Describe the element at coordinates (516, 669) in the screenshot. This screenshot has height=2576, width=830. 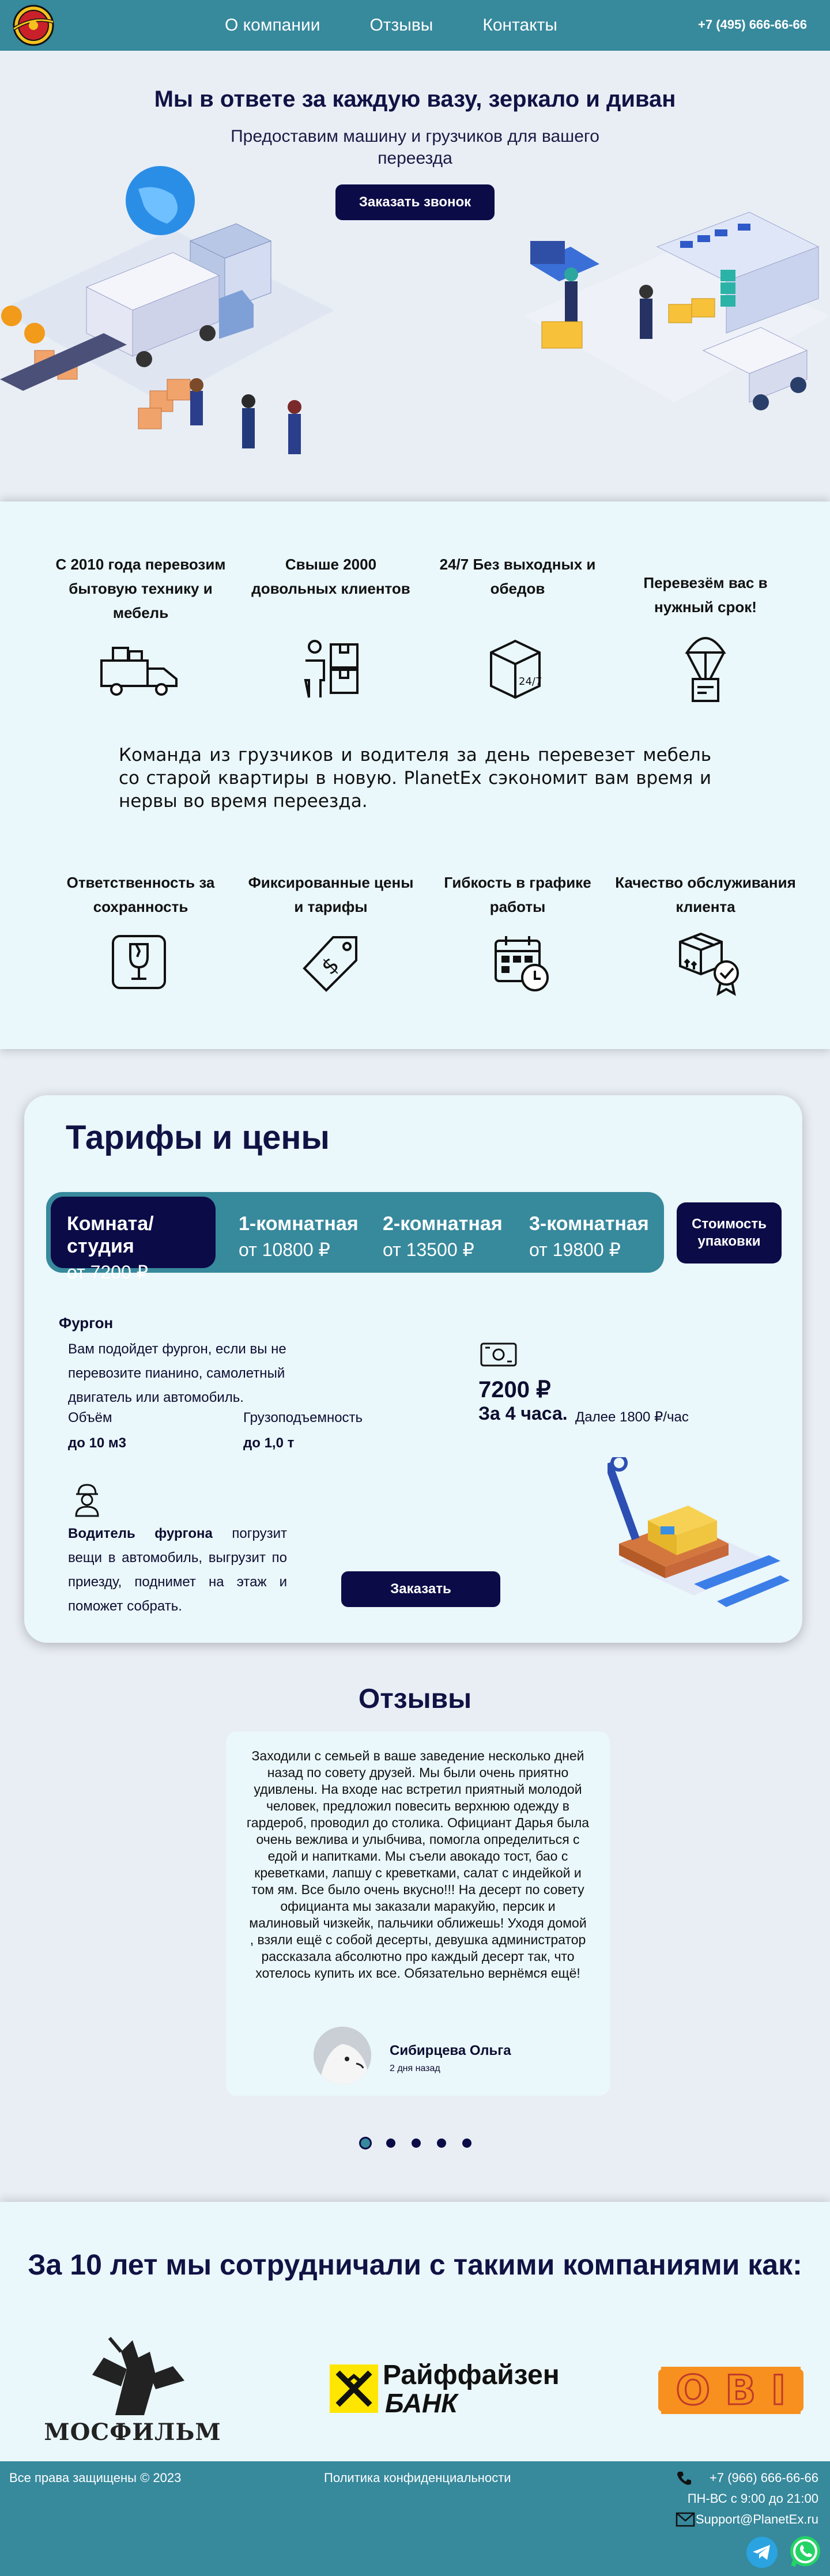
I see `box-24-icon: 24/7` at that location.